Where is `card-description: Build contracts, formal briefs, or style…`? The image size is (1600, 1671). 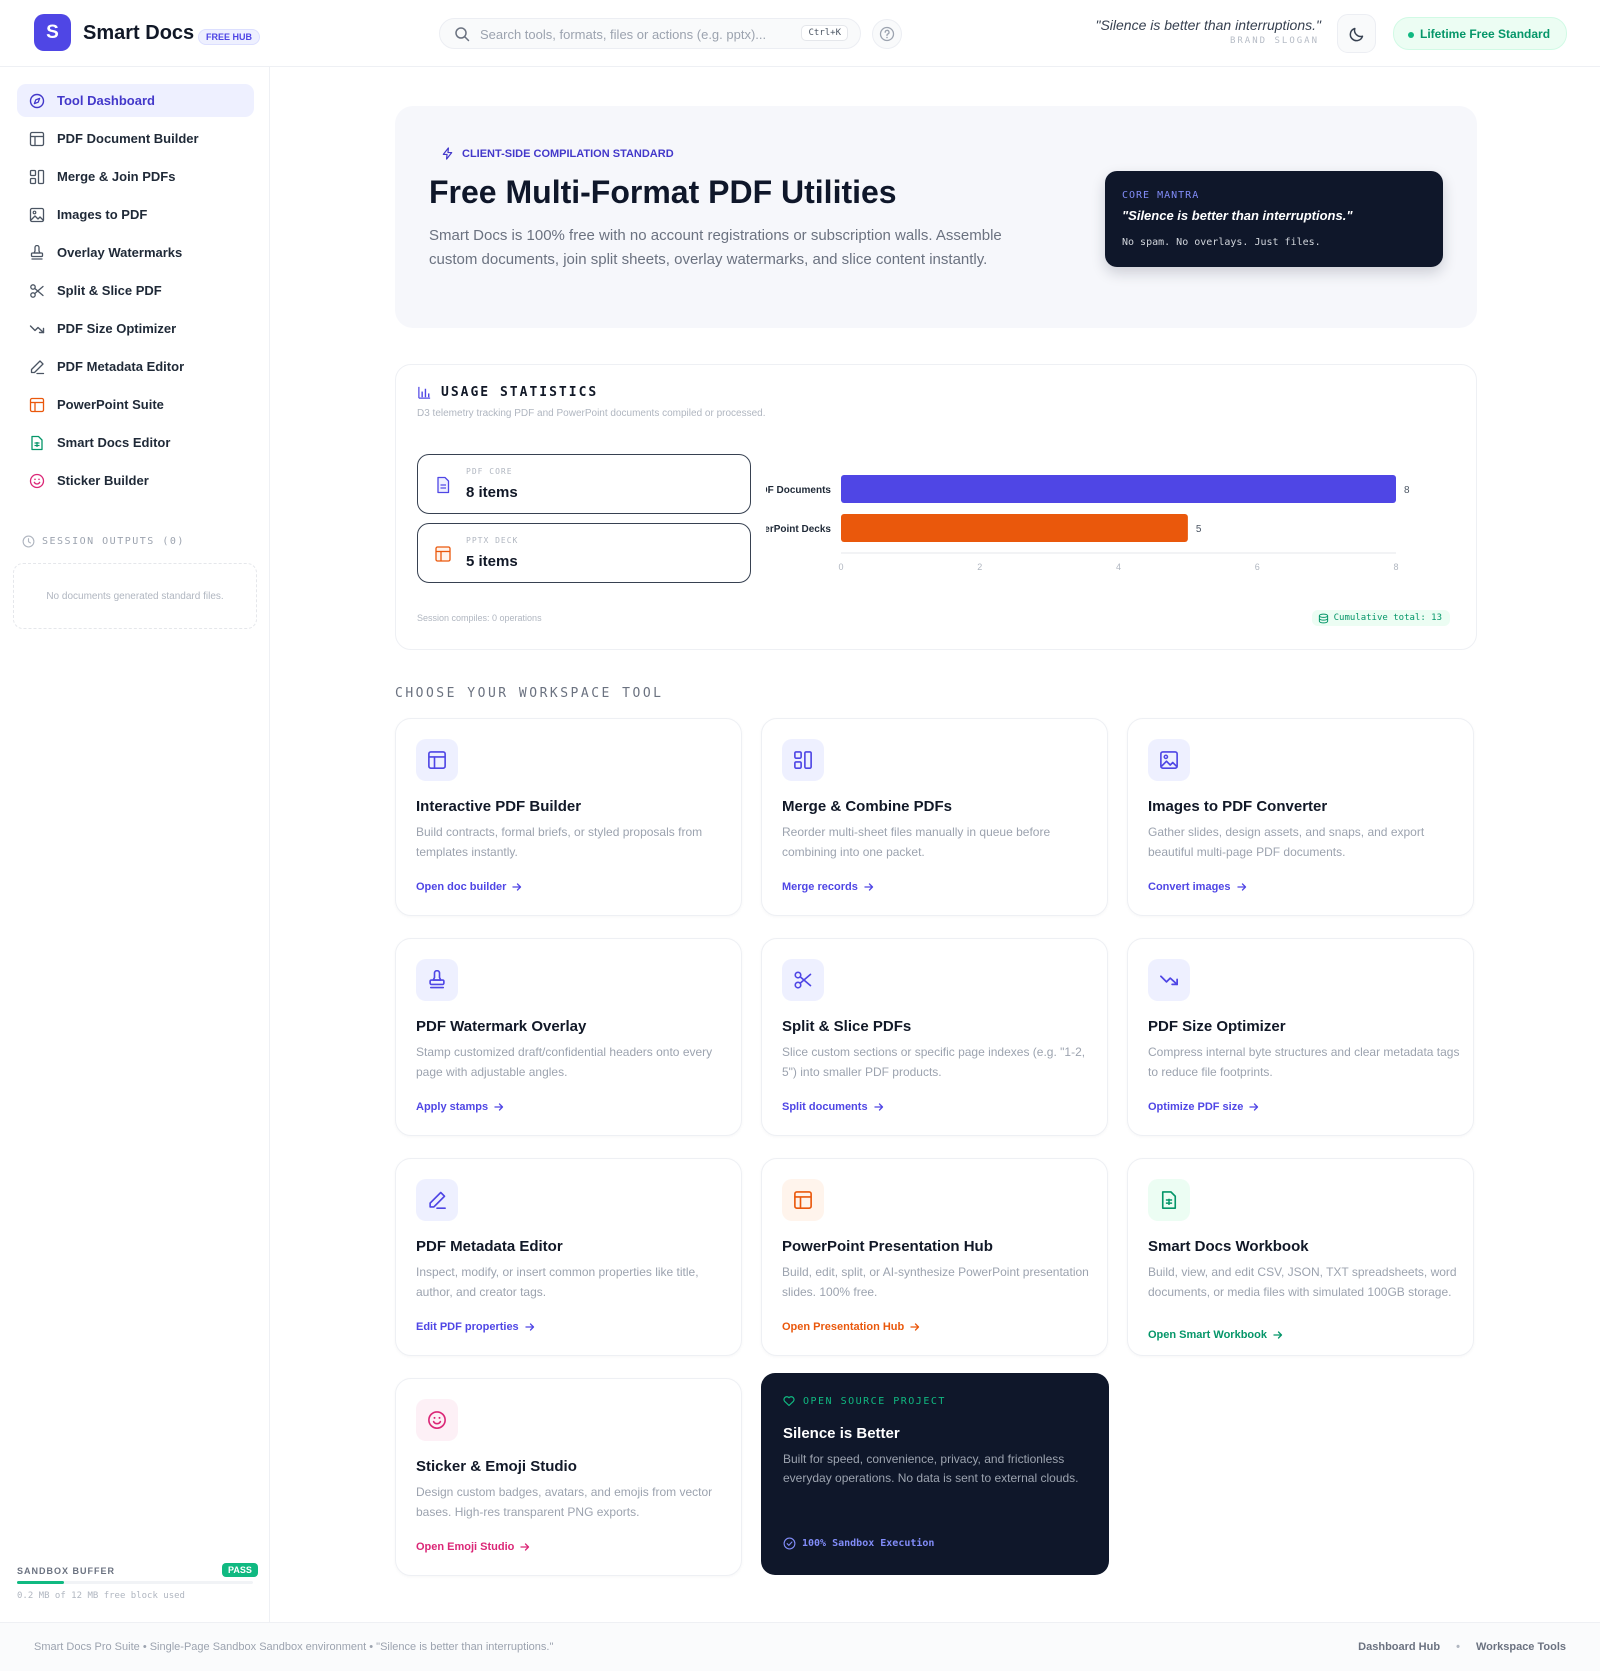 card-description: Build contracts, formal briefs, or style… is located at coordinates (559, 842).